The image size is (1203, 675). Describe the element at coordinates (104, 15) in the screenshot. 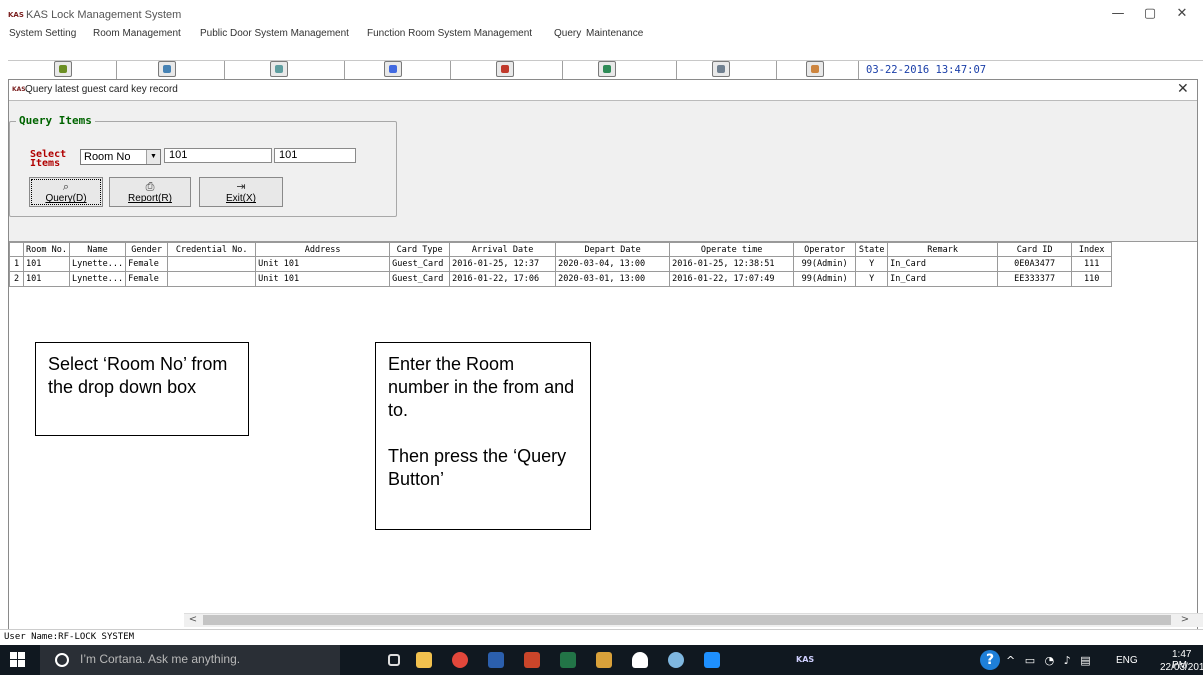

I see `app-title: KAS Lock Management System` at that location.